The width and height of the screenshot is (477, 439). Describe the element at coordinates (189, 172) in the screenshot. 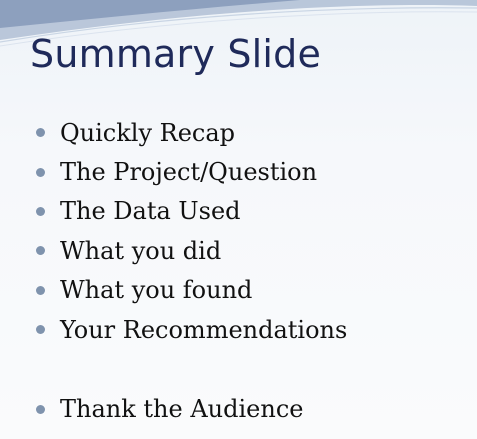

I see `bullet-text: The Project/Question` at that location.